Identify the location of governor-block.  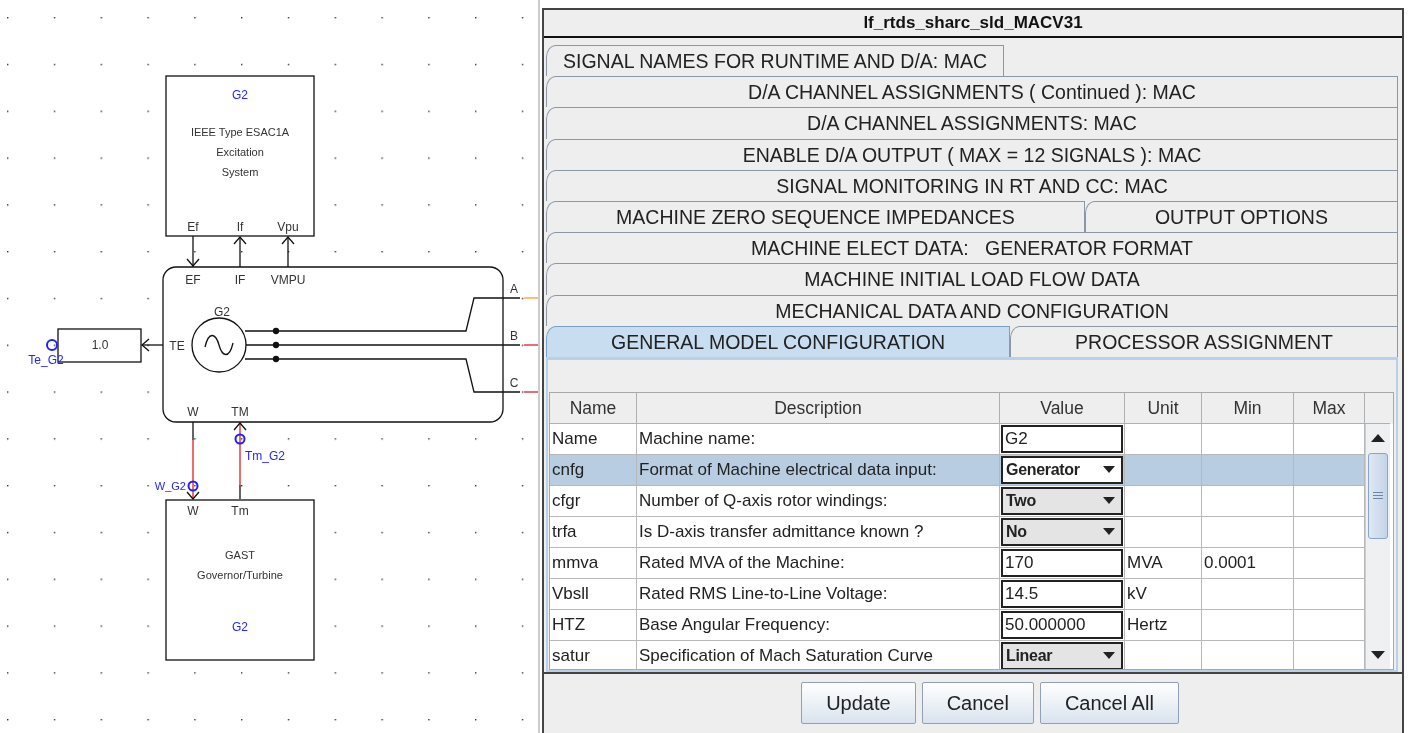
(240, 580).